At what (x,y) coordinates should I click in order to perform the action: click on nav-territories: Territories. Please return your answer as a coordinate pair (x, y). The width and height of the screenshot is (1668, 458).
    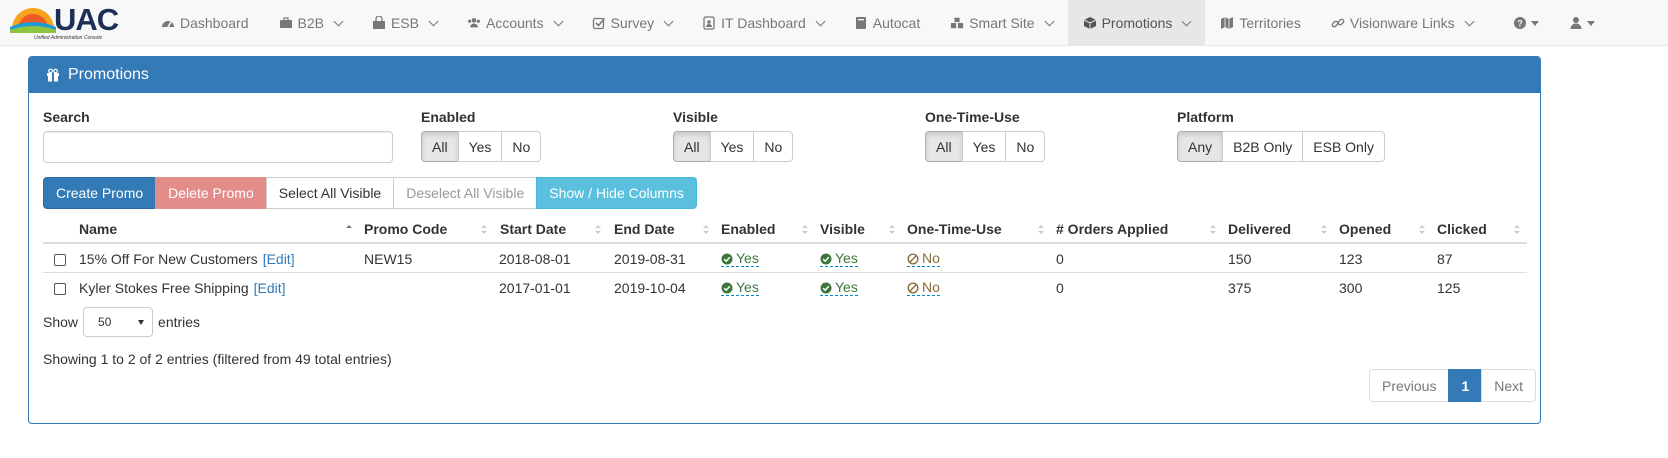
    Looking at the image, I should click on (1260, 23).